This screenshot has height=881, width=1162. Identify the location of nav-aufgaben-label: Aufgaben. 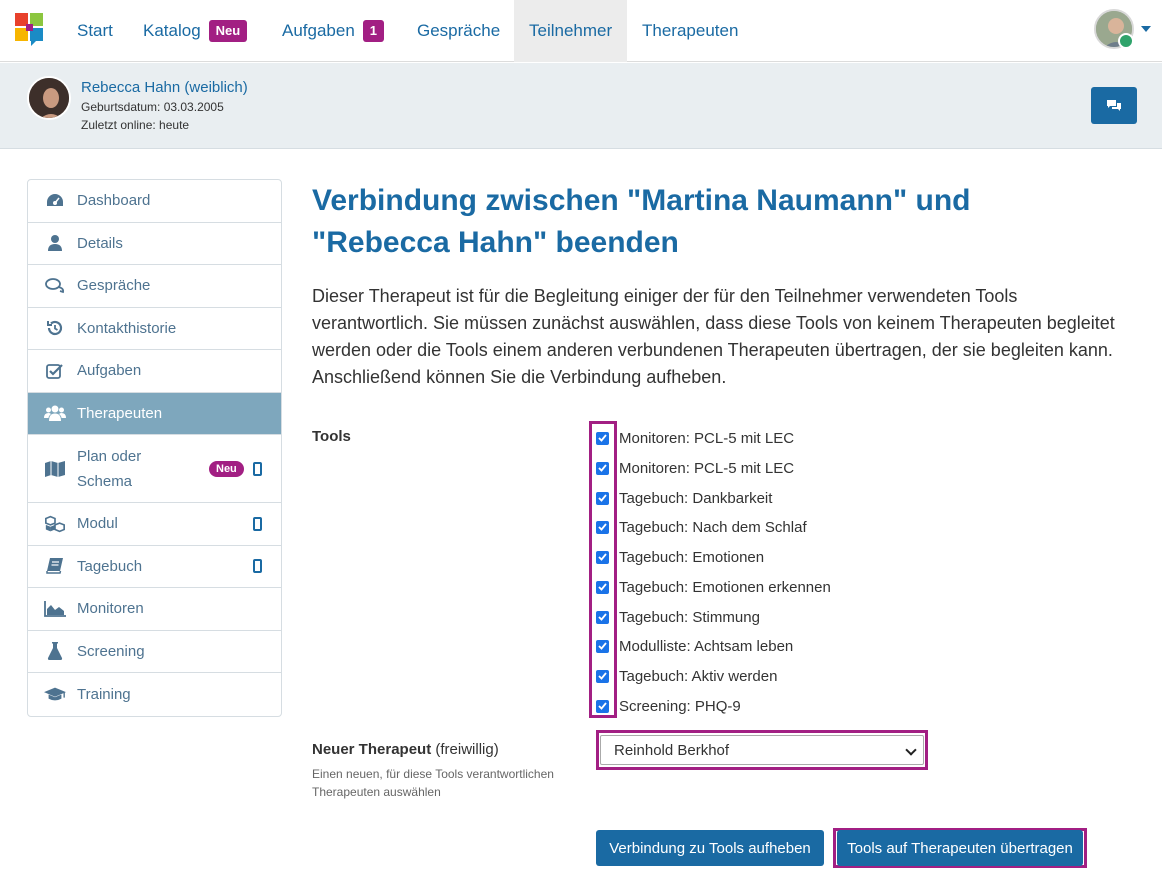
(318, 30).